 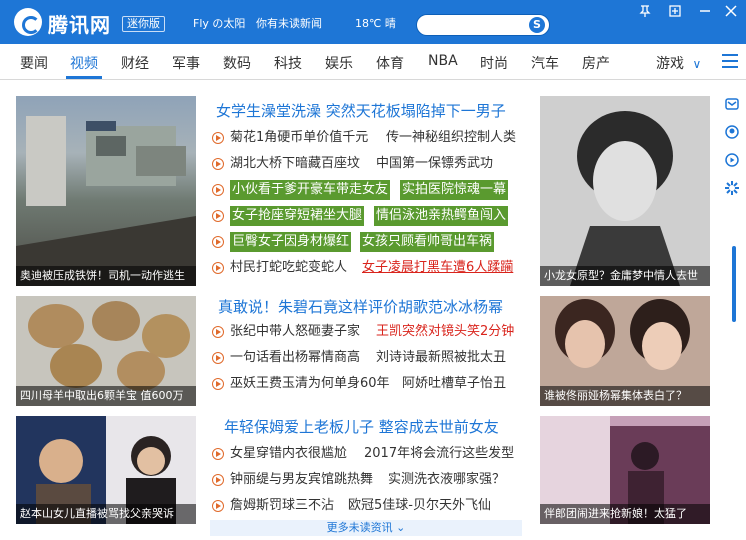 What do you see at coordinates (441, 358) in the screenshot?
I see `news-link: 刘诗诗最新照被批太丑` at bounding box center [441, 358].